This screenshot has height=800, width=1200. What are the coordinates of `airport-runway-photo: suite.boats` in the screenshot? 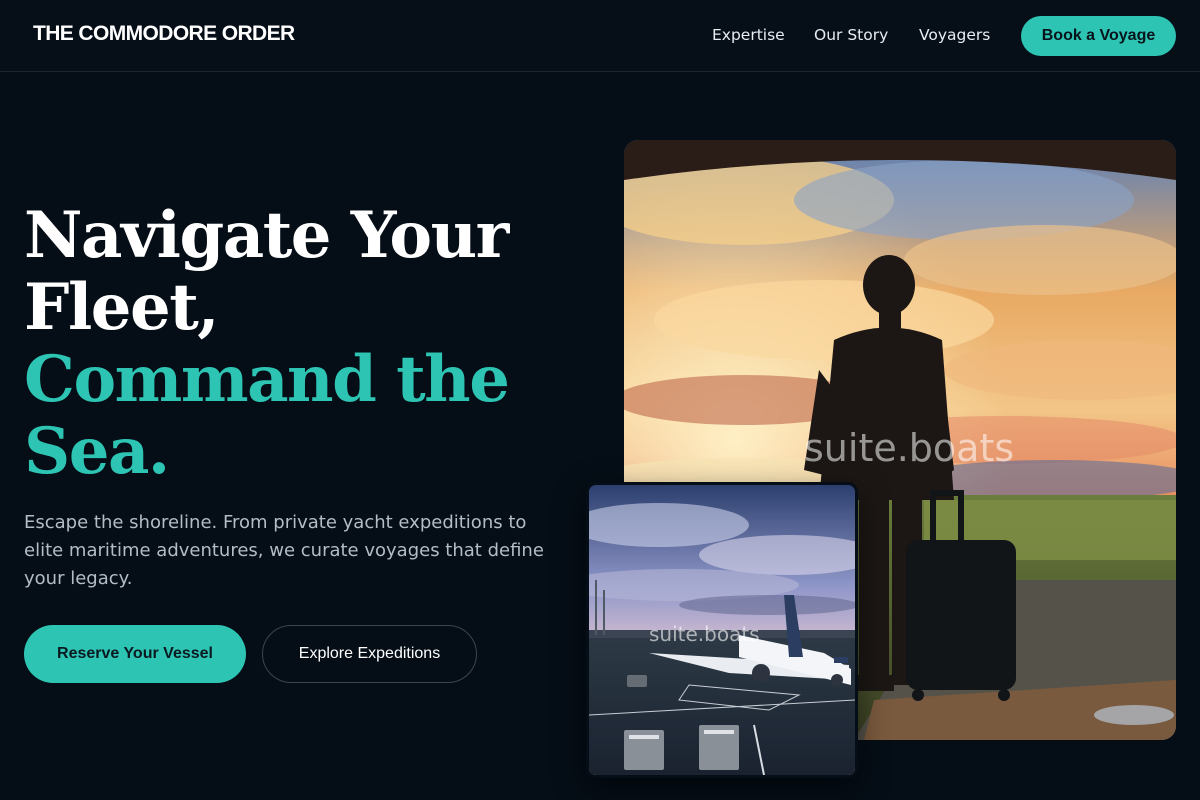 It's located at (722, 630).